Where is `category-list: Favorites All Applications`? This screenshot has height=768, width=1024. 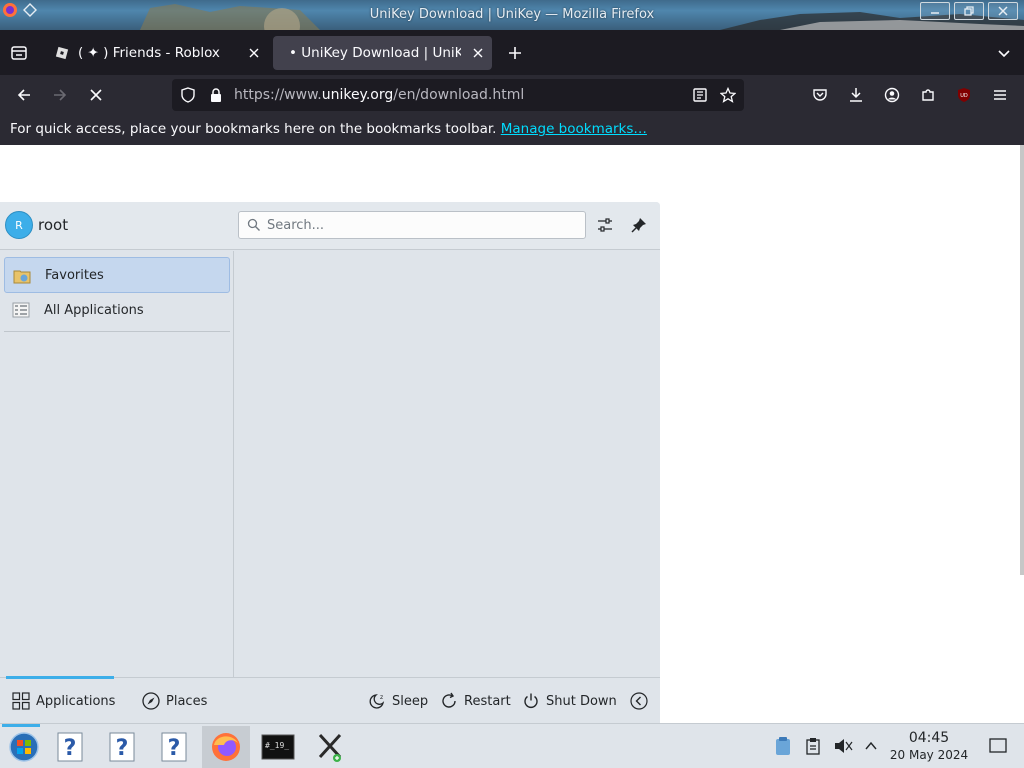
category-list: Favorites All Applications is located at coordinates (117, 464).